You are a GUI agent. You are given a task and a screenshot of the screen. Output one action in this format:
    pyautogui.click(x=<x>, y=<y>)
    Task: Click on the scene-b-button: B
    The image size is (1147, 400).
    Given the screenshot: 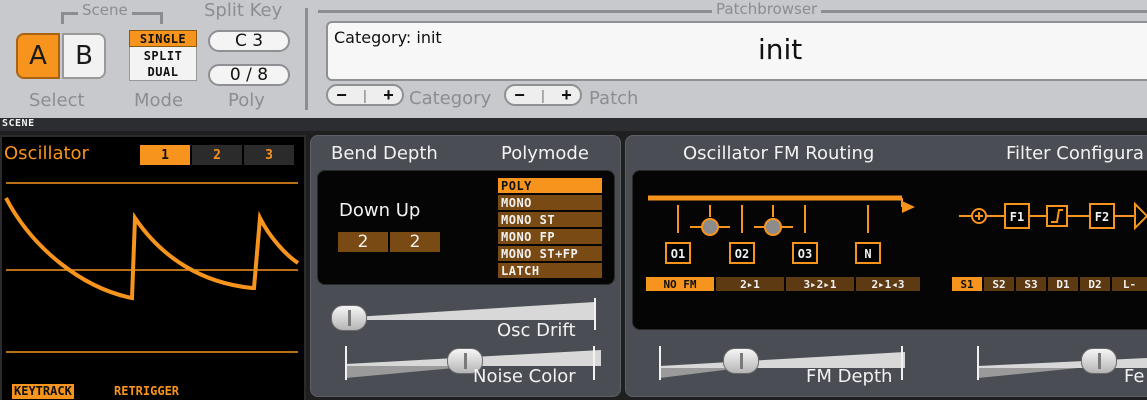 What is the action you would take?
    pyautogui.click(x=84, y=56)
    